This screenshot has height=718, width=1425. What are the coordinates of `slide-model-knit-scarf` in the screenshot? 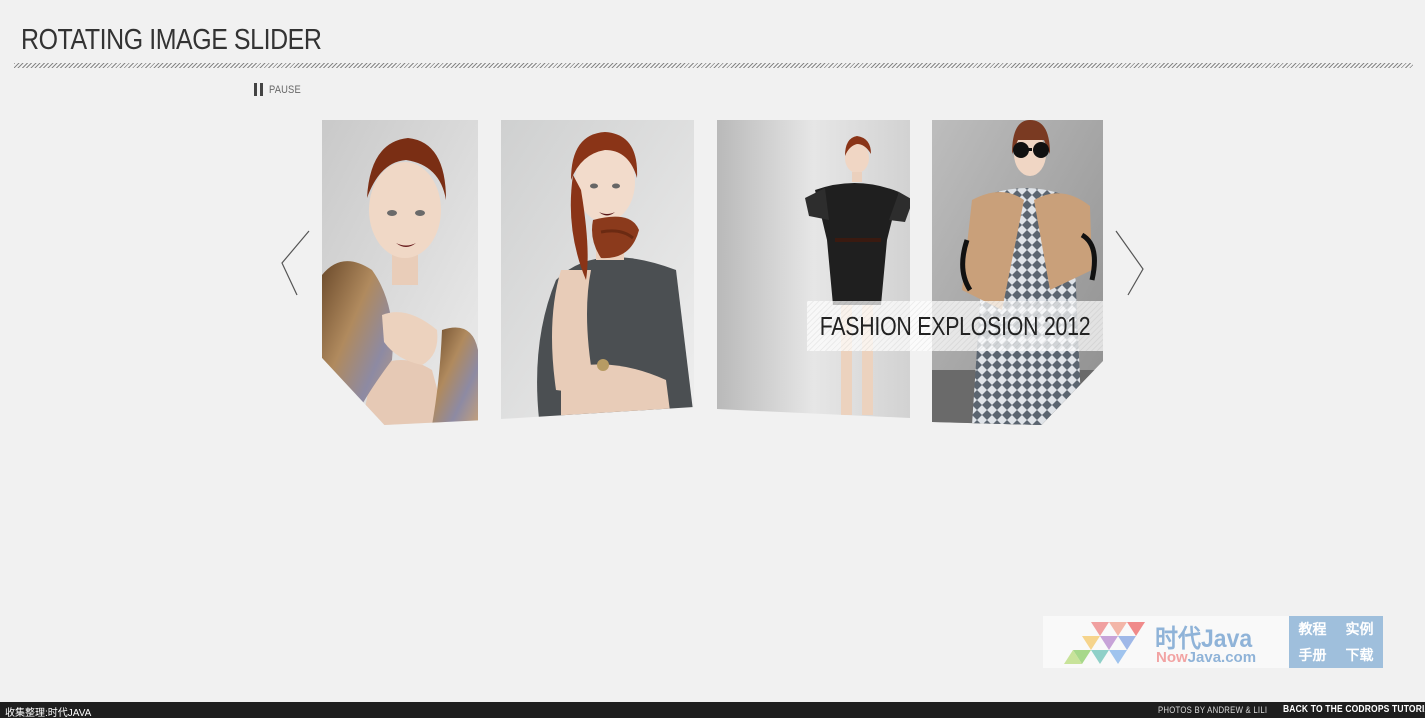 It's located at (597, 269).